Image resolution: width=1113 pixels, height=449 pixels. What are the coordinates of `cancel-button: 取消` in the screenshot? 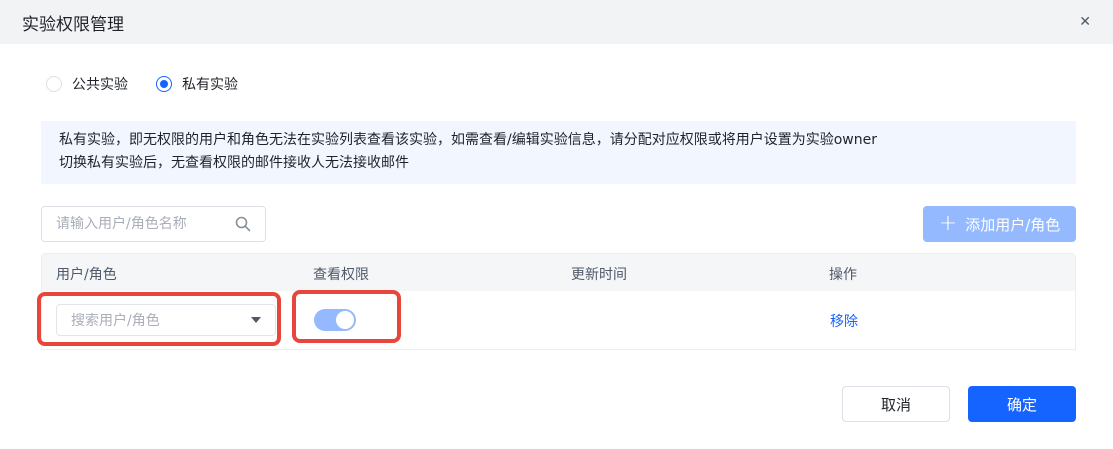 It's located at (896, 404).